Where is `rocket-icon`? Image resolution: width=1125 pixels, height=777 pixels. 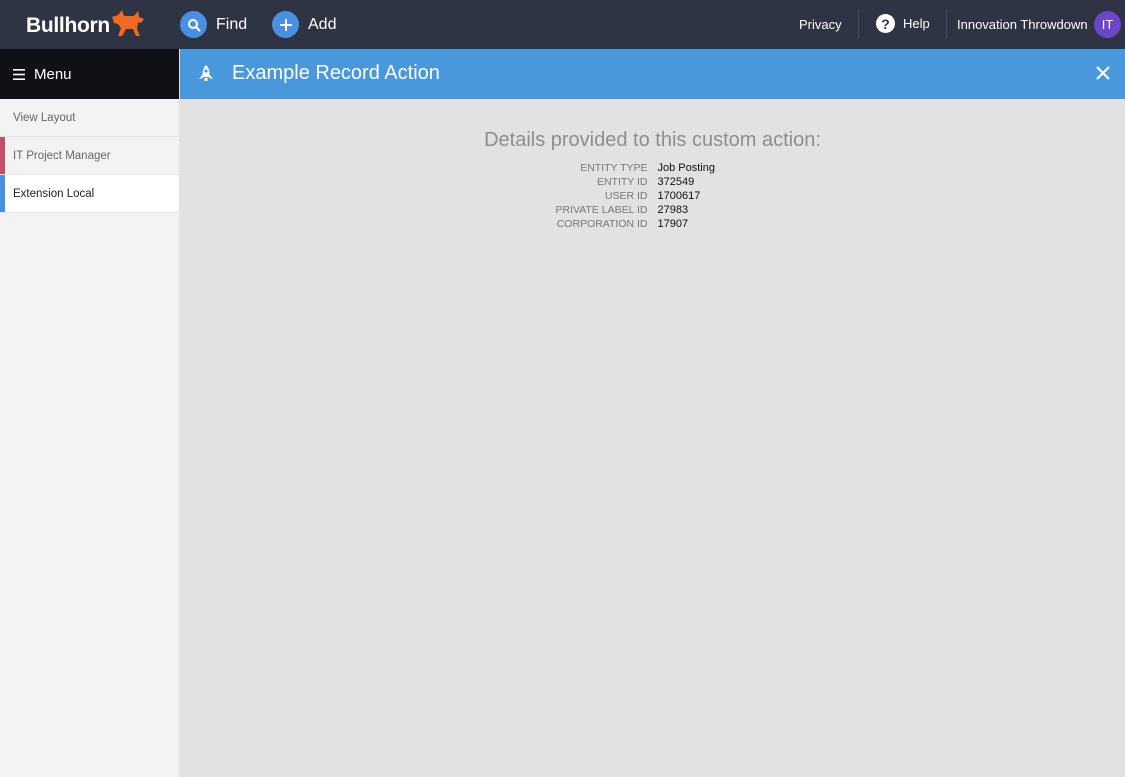
rocket-icon is located at coordinates (206, 73).